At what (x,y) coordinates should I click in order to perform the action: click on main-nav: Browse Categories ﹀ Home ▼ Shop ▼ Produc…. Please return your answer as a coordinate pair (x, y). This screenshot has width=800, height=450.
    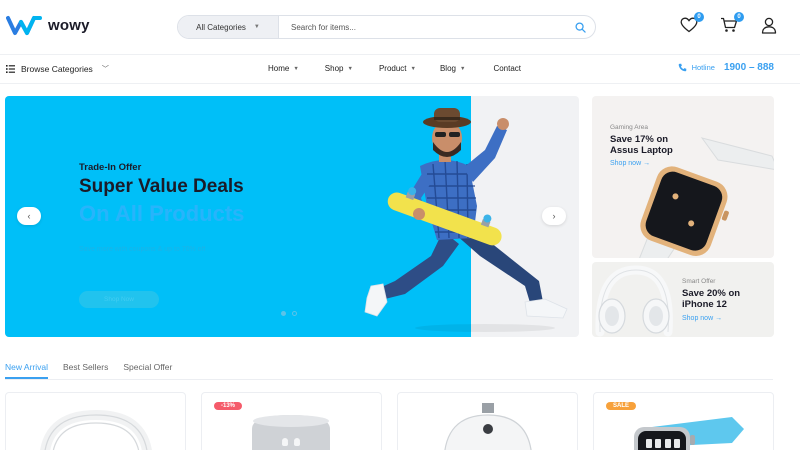
    Looking at the image, I should click on (400, 70).